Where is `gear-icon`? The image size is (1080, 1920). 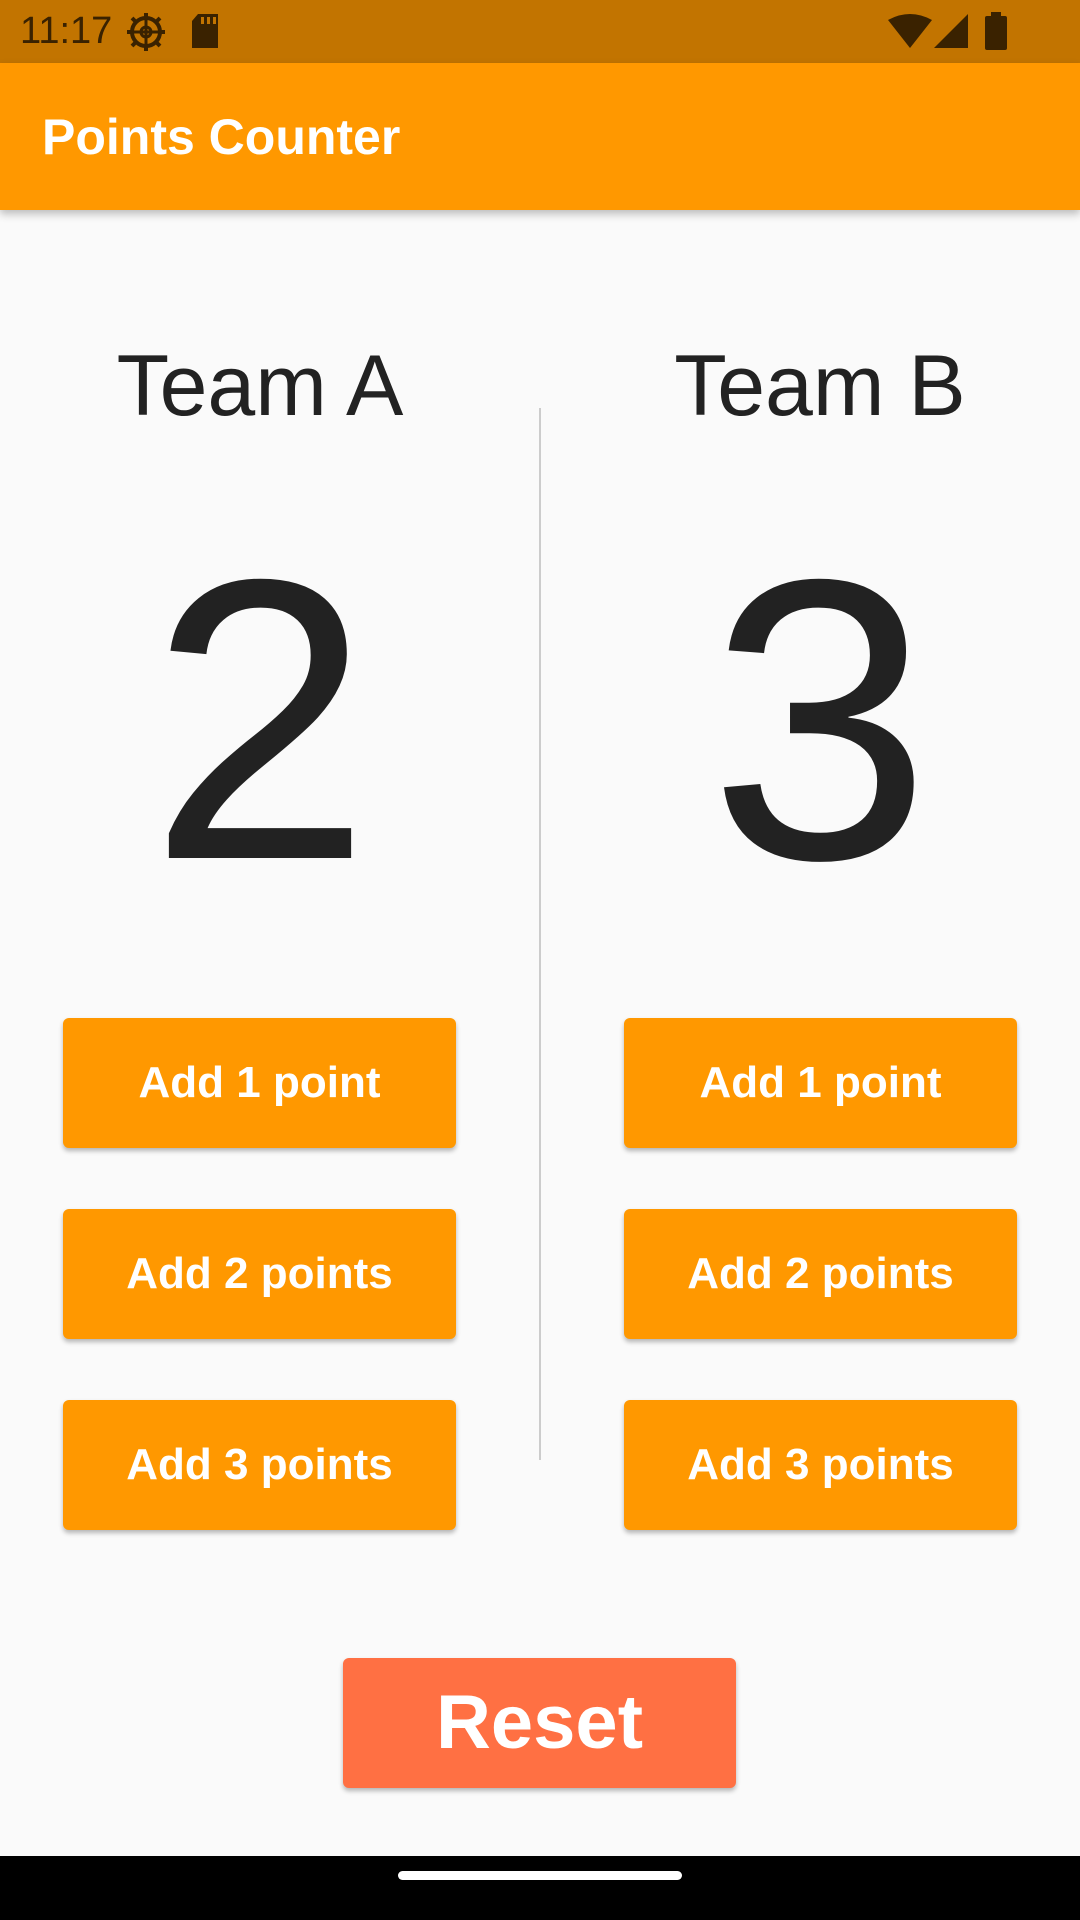 gear-icon is located at coordinates (146, 32).